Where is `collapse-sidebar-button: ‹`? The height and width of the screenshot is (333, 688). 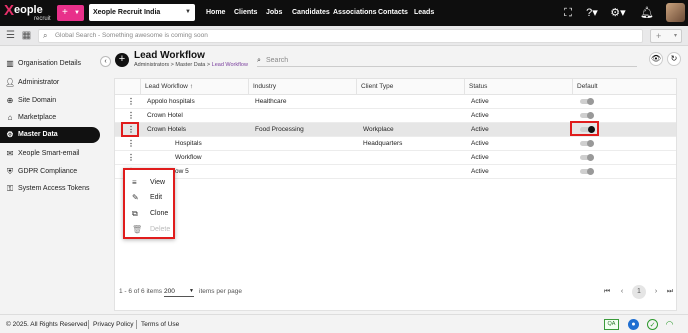
collapse-sidebar-button: ‹ is located at coordinates (105, 61).